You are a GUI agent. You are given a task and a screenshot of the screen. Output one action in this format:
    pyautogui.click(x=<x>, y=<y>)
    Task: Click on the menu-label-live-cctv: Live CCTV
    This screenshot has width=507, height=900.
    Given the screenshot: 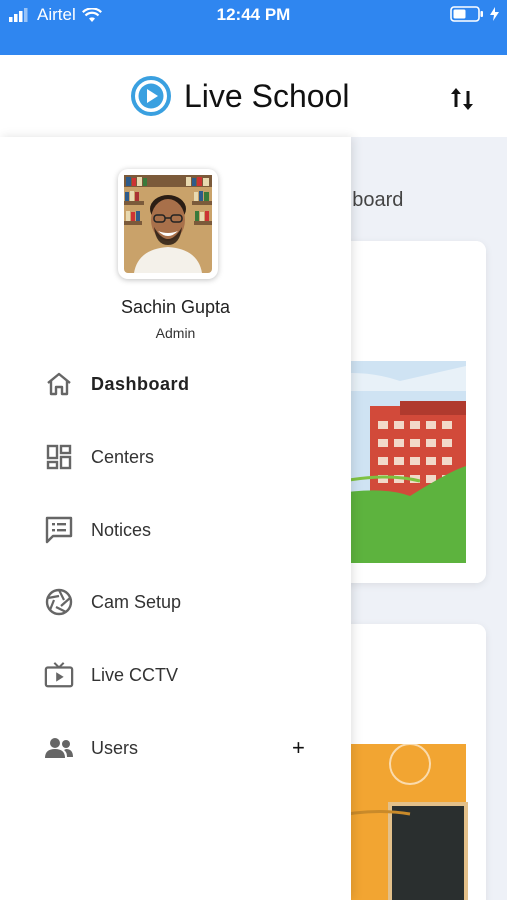 What is the action you would take?
    pyautogui.click(x=135, y=674)
    